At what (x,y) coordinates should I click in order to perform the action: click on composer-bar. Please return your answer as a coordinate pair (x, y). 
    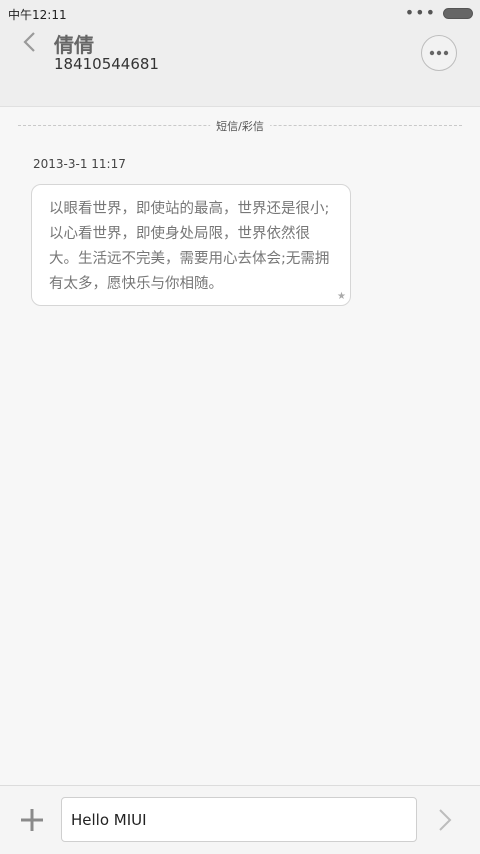
    Looking at the image, I should click on (240, 819).